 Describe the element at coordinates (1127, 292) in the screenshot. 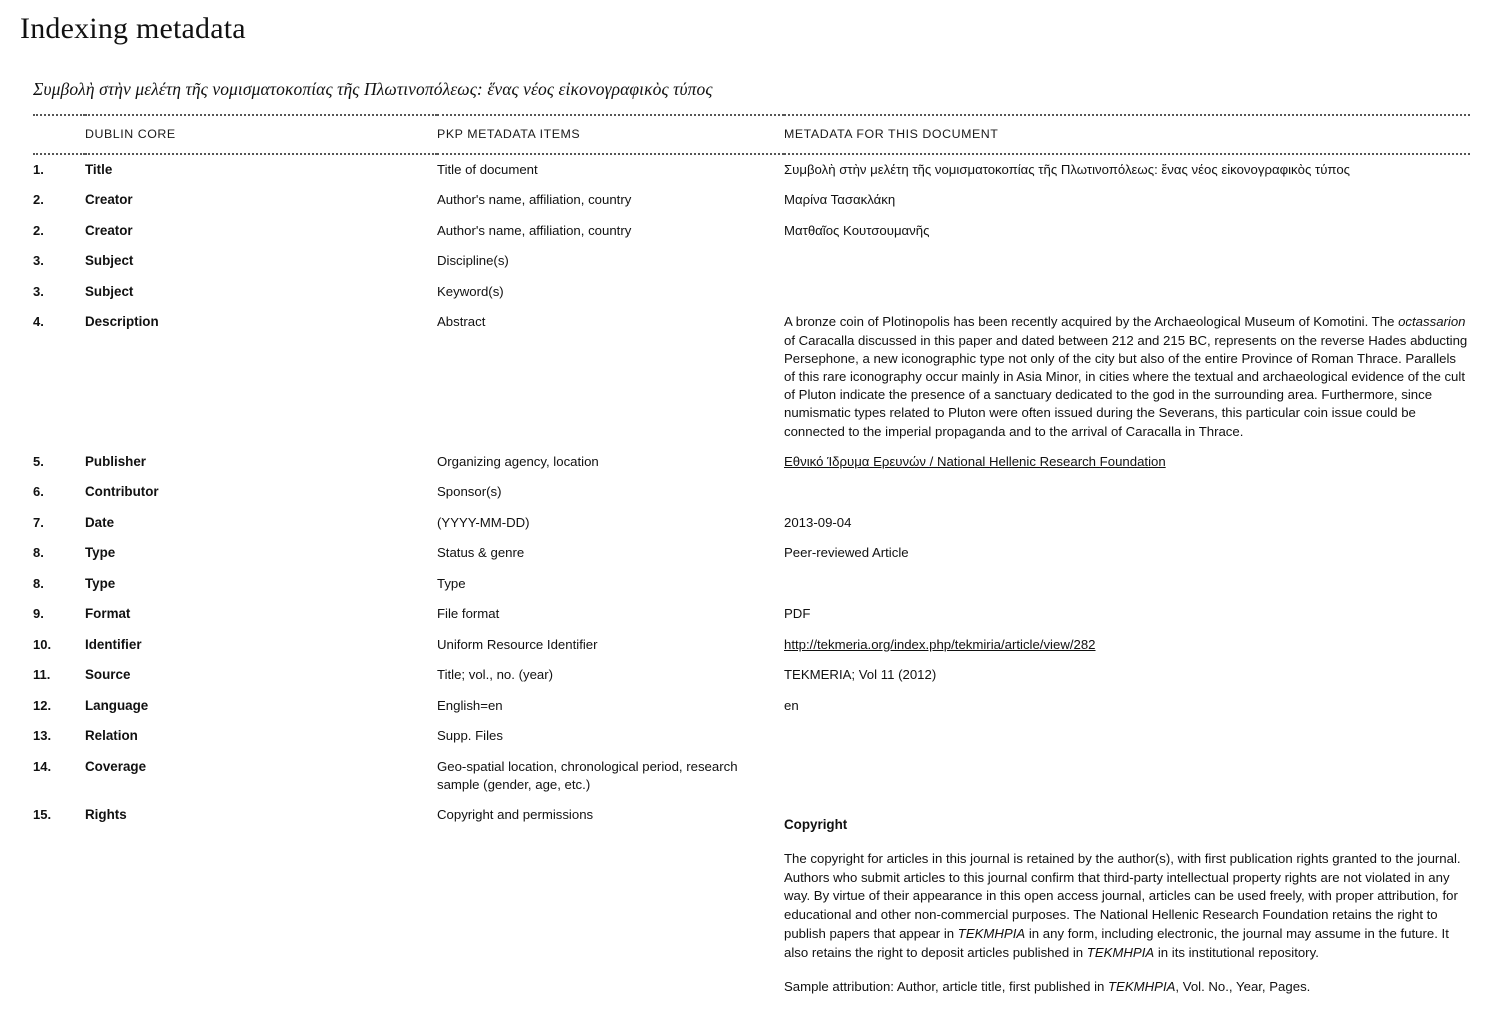

I see `row-value-keywords` at that location.